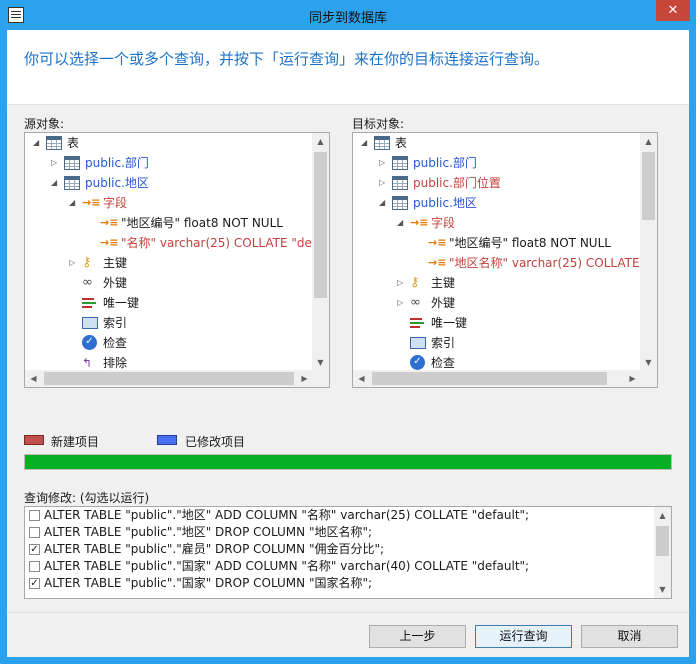  Describe the element at coordinates (169, 183) in the screenshot. I see `source-tree-node: ◢ public.地区` at that location.